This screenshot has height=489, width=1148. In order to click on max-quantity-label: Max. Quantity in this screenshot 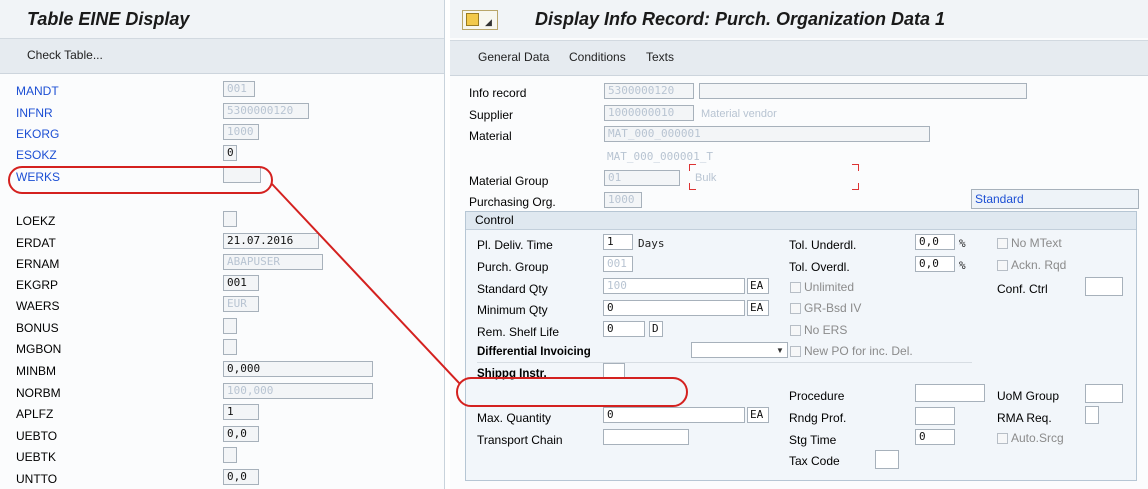, I will do `click(514, 418)`.